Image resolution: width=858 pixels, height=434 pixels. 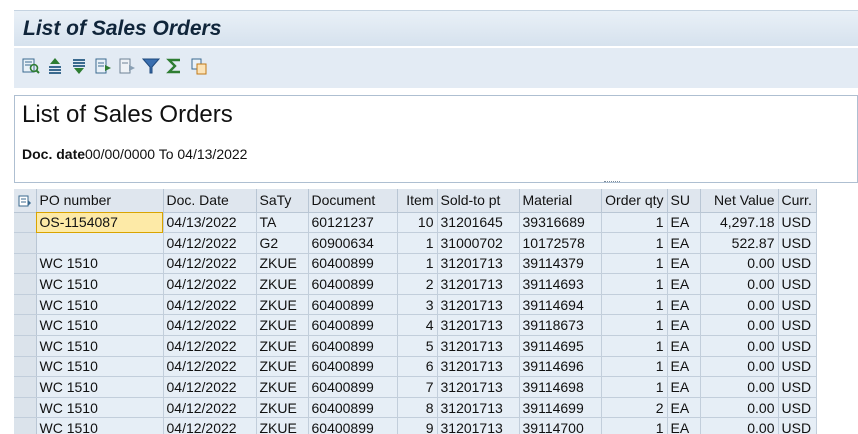 I want to click on table-cell: 39114694, so click(x=560, y=305).